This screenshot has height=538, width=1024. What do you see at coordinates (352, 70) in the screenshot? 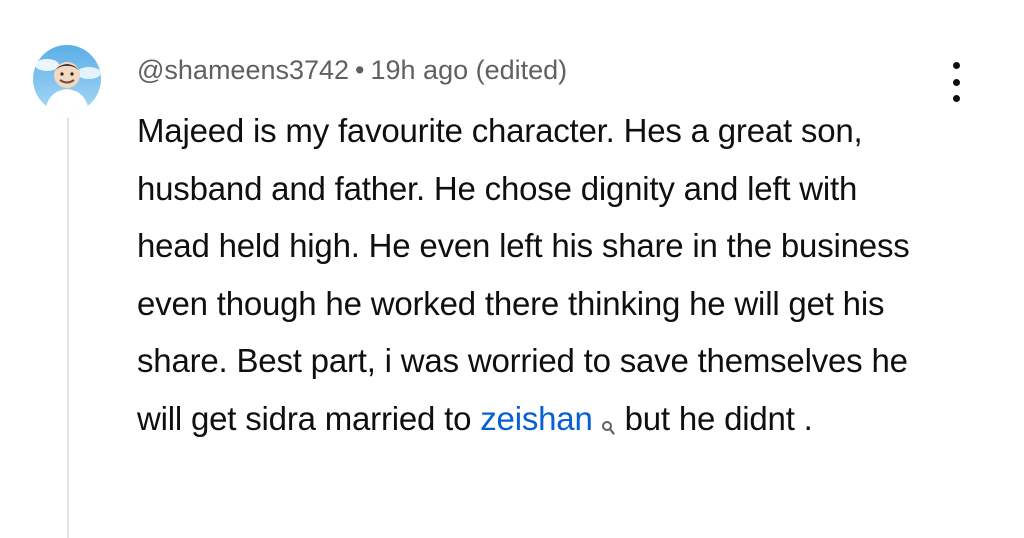
I see `comment-meta: @shameens3742 • 19h ago (edited)` at bounding box center [352, 70].